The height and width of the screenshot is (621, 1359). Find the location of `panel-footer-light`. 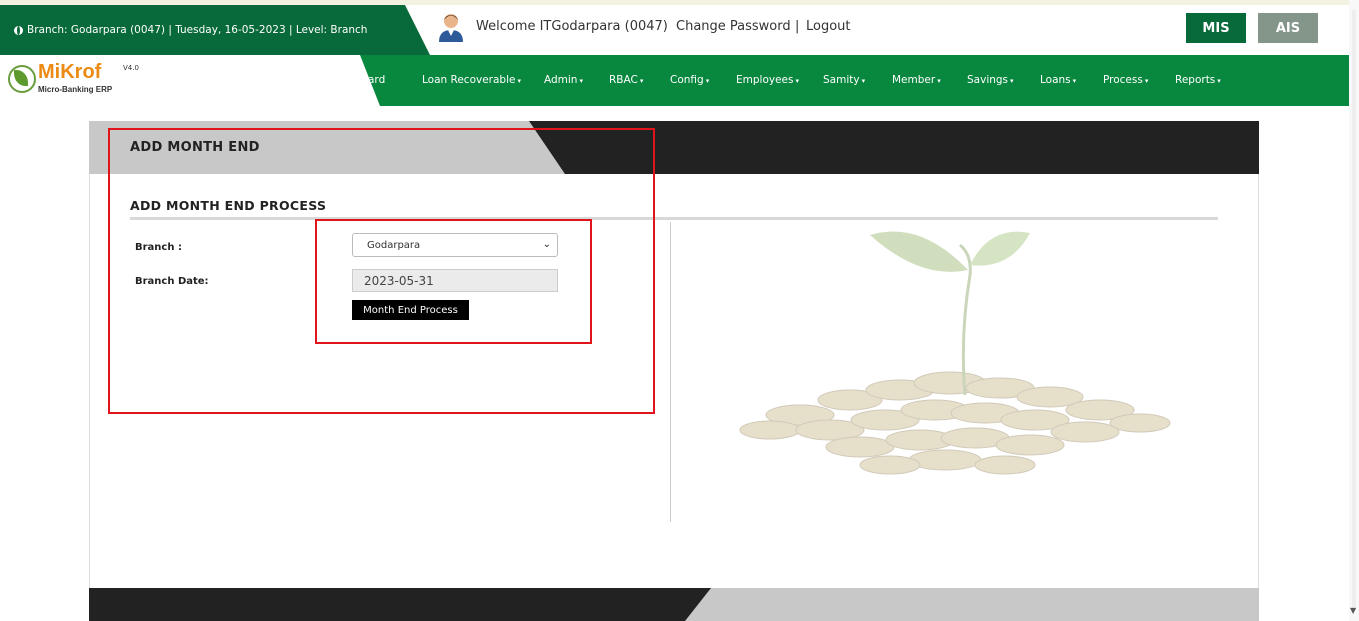

panel-footer-light is located at coordinates (972, 604).